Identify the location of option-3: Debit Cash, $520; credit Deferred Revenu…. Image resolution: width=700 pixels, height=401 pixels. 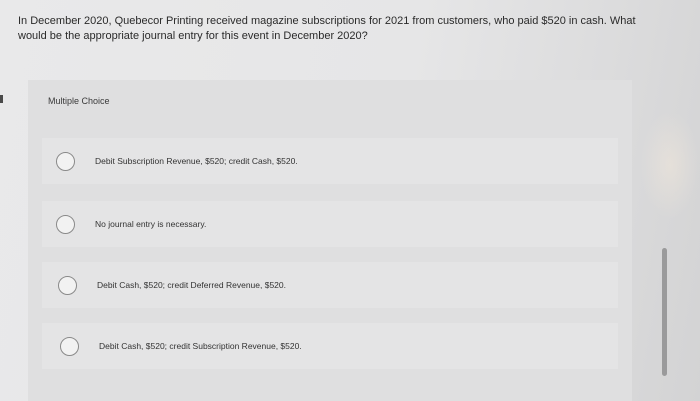
(330, 285).